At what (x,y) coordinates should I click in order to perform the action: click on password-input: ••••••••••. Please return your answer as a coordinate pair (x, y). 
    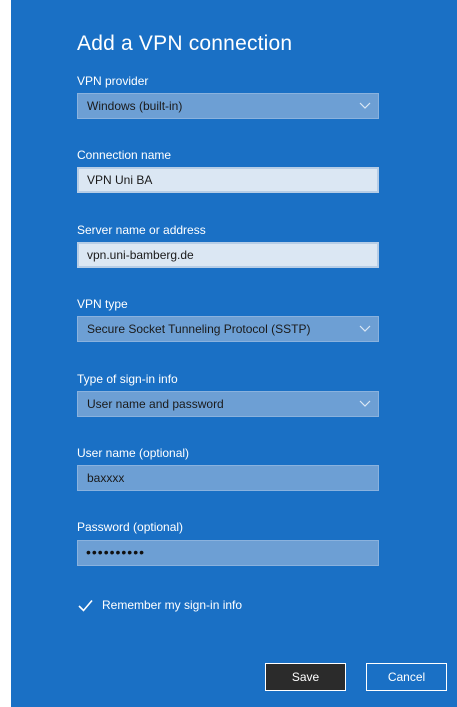
    Looking at the image, I should click on (228, 553).